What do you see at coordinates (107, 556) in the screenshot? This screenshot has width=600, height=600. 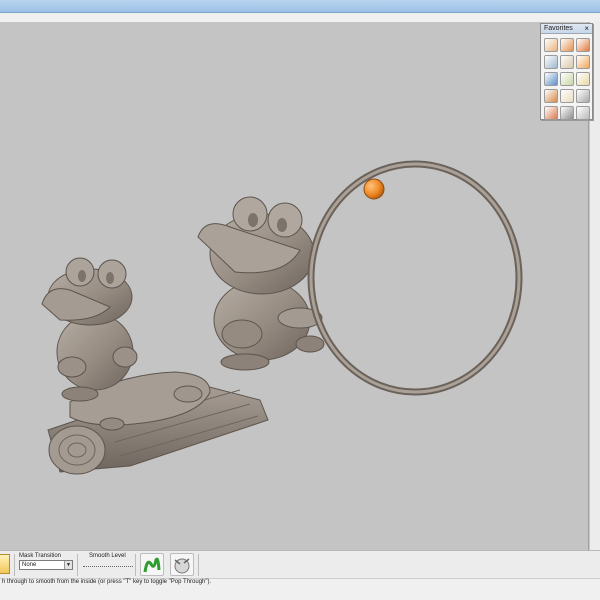 I see `smooth-level-label: Smooth Level` at bounding box center [107, 556].